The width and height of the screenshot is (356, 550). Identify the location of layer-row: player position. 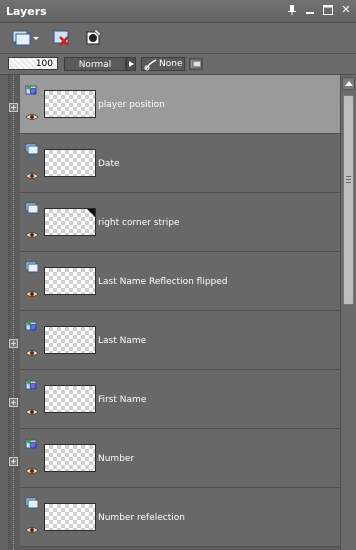
(180, 104).